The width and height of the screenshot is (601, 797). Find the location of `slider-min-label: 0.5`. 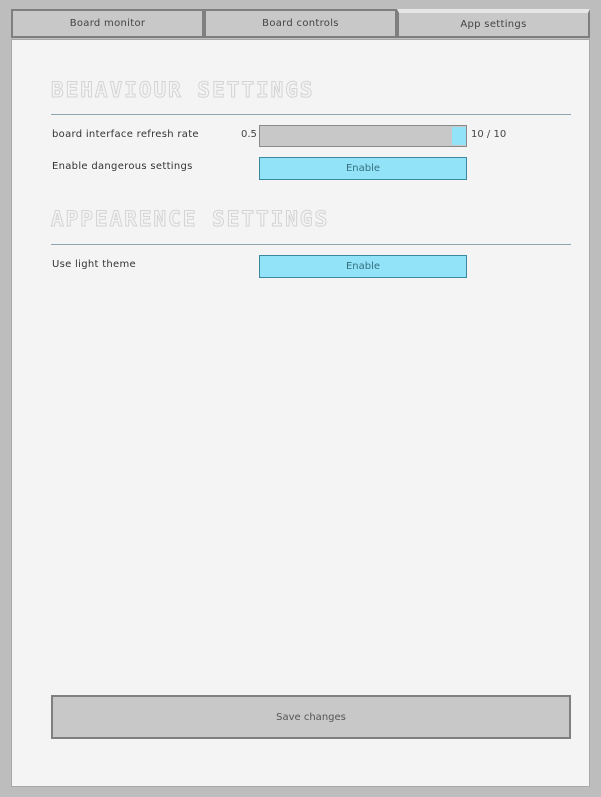

slider-min-label: 0.5 is located at coordinates (249, 134).